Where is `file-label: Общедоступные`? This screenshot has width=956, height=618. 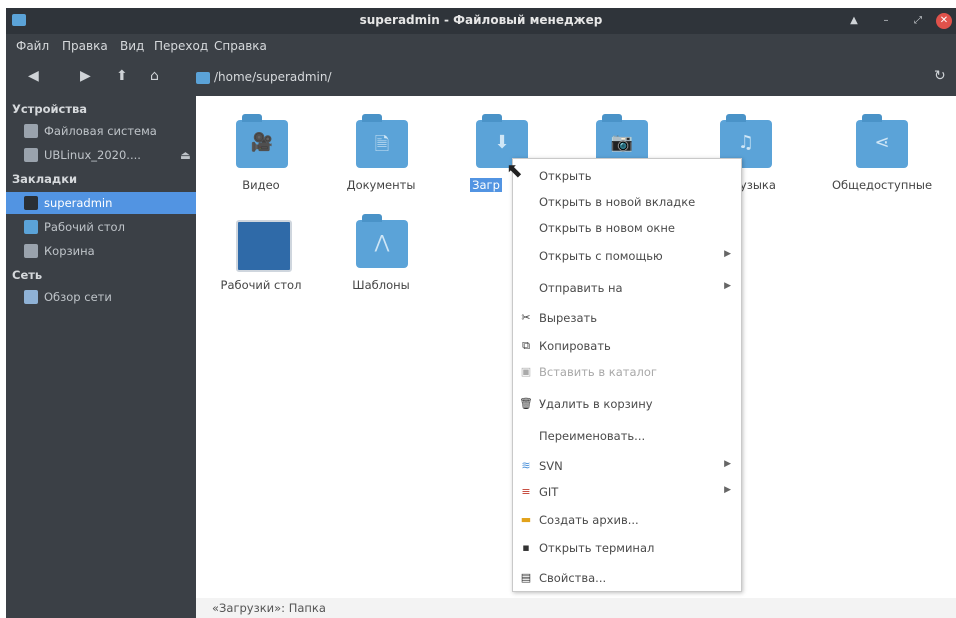
file-label: Общедоступные is located at coordinates (882, 185).